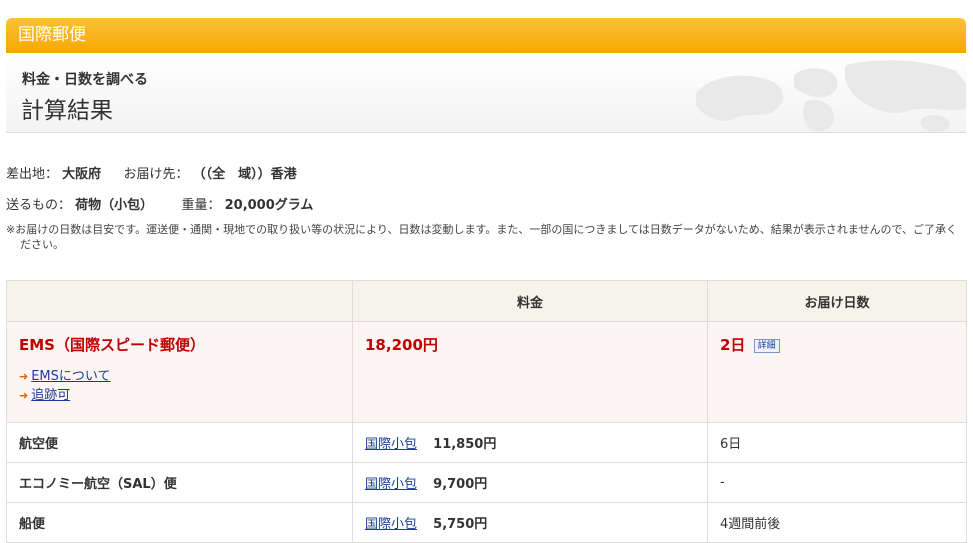 The width and height of the screenshot is (973, 543). What do you see at coordinates (486, 93) in the screenshot?
I see `title-panel: 料金・日数を調べる 計算結果` at bounding box center [486, 93].